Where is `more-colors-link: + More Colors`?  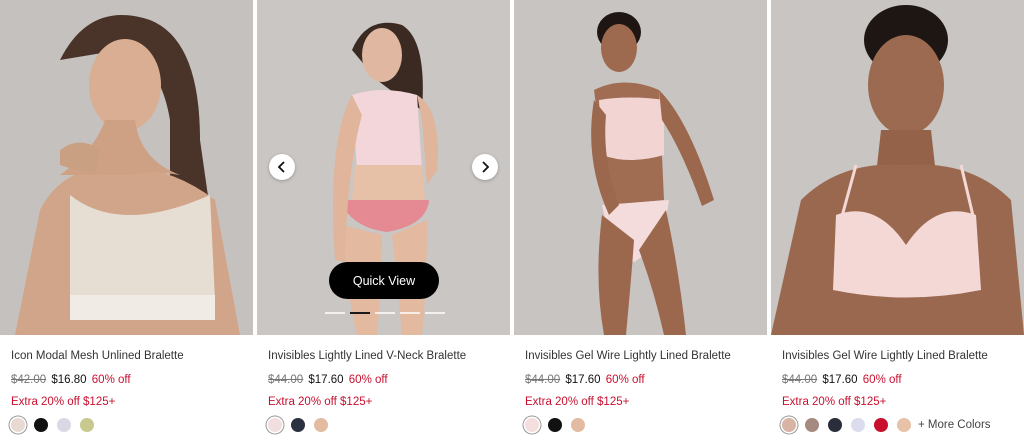
more-colors-link: + More Colors is located at coordinates (954, 425).